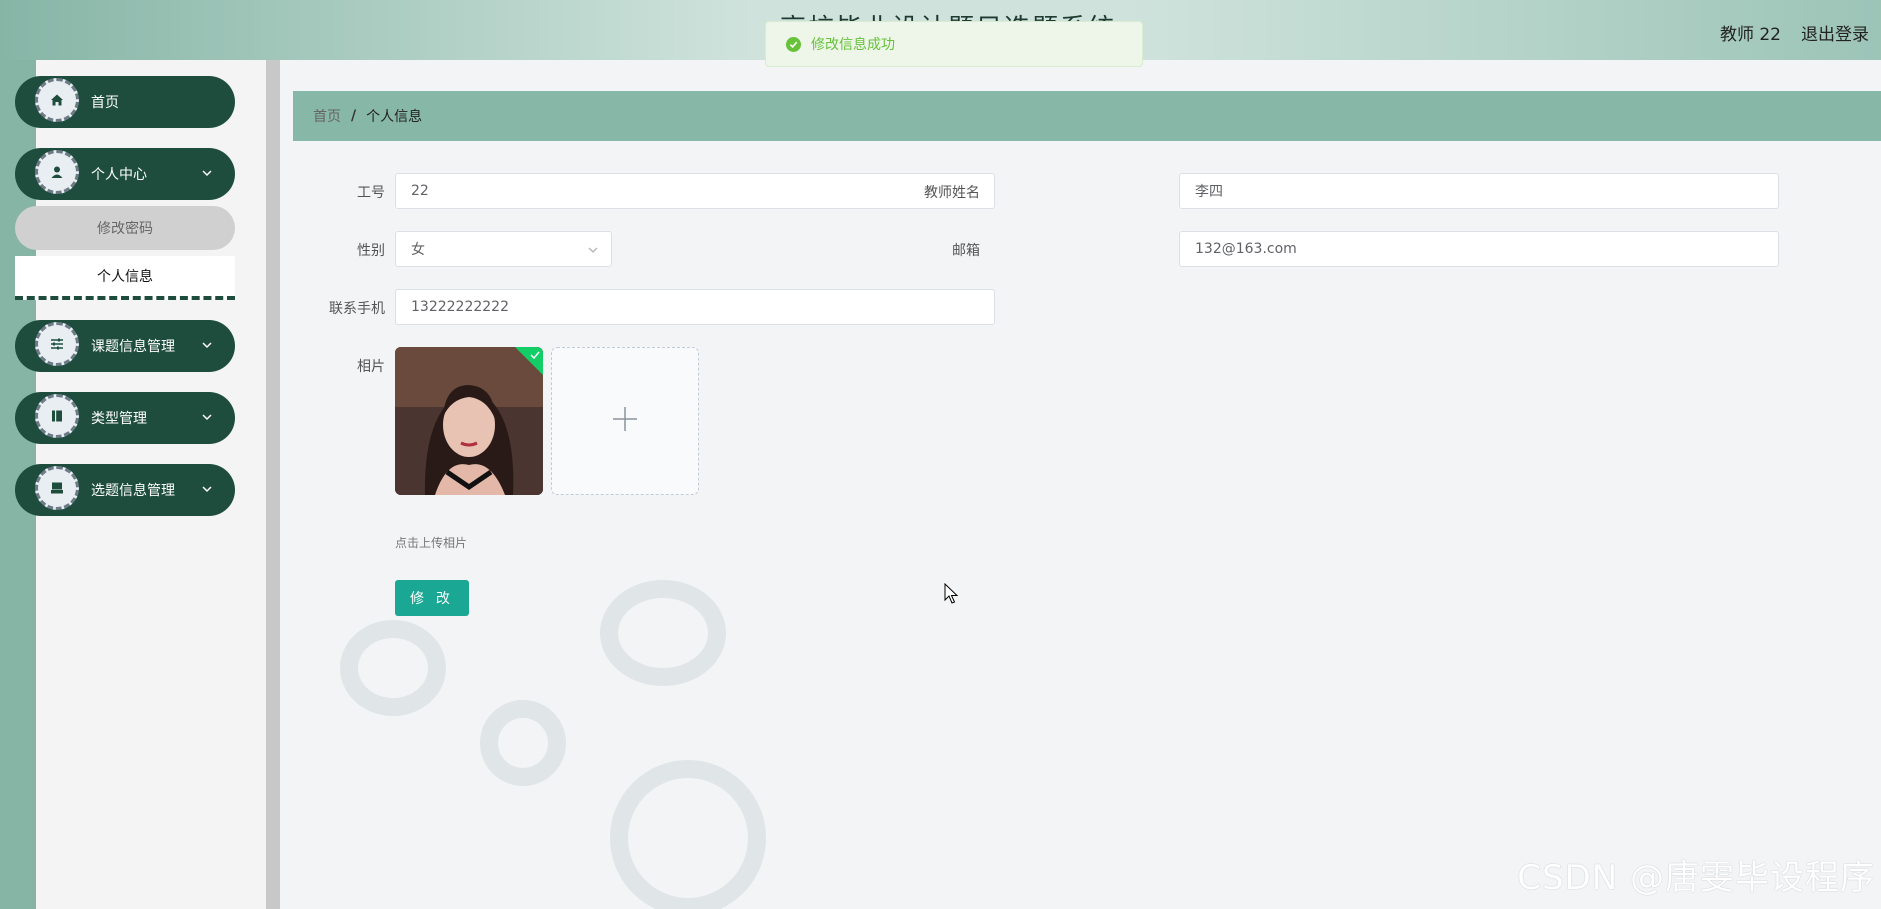  I want to click on mouse-cursor-icon, so click(952, 595).